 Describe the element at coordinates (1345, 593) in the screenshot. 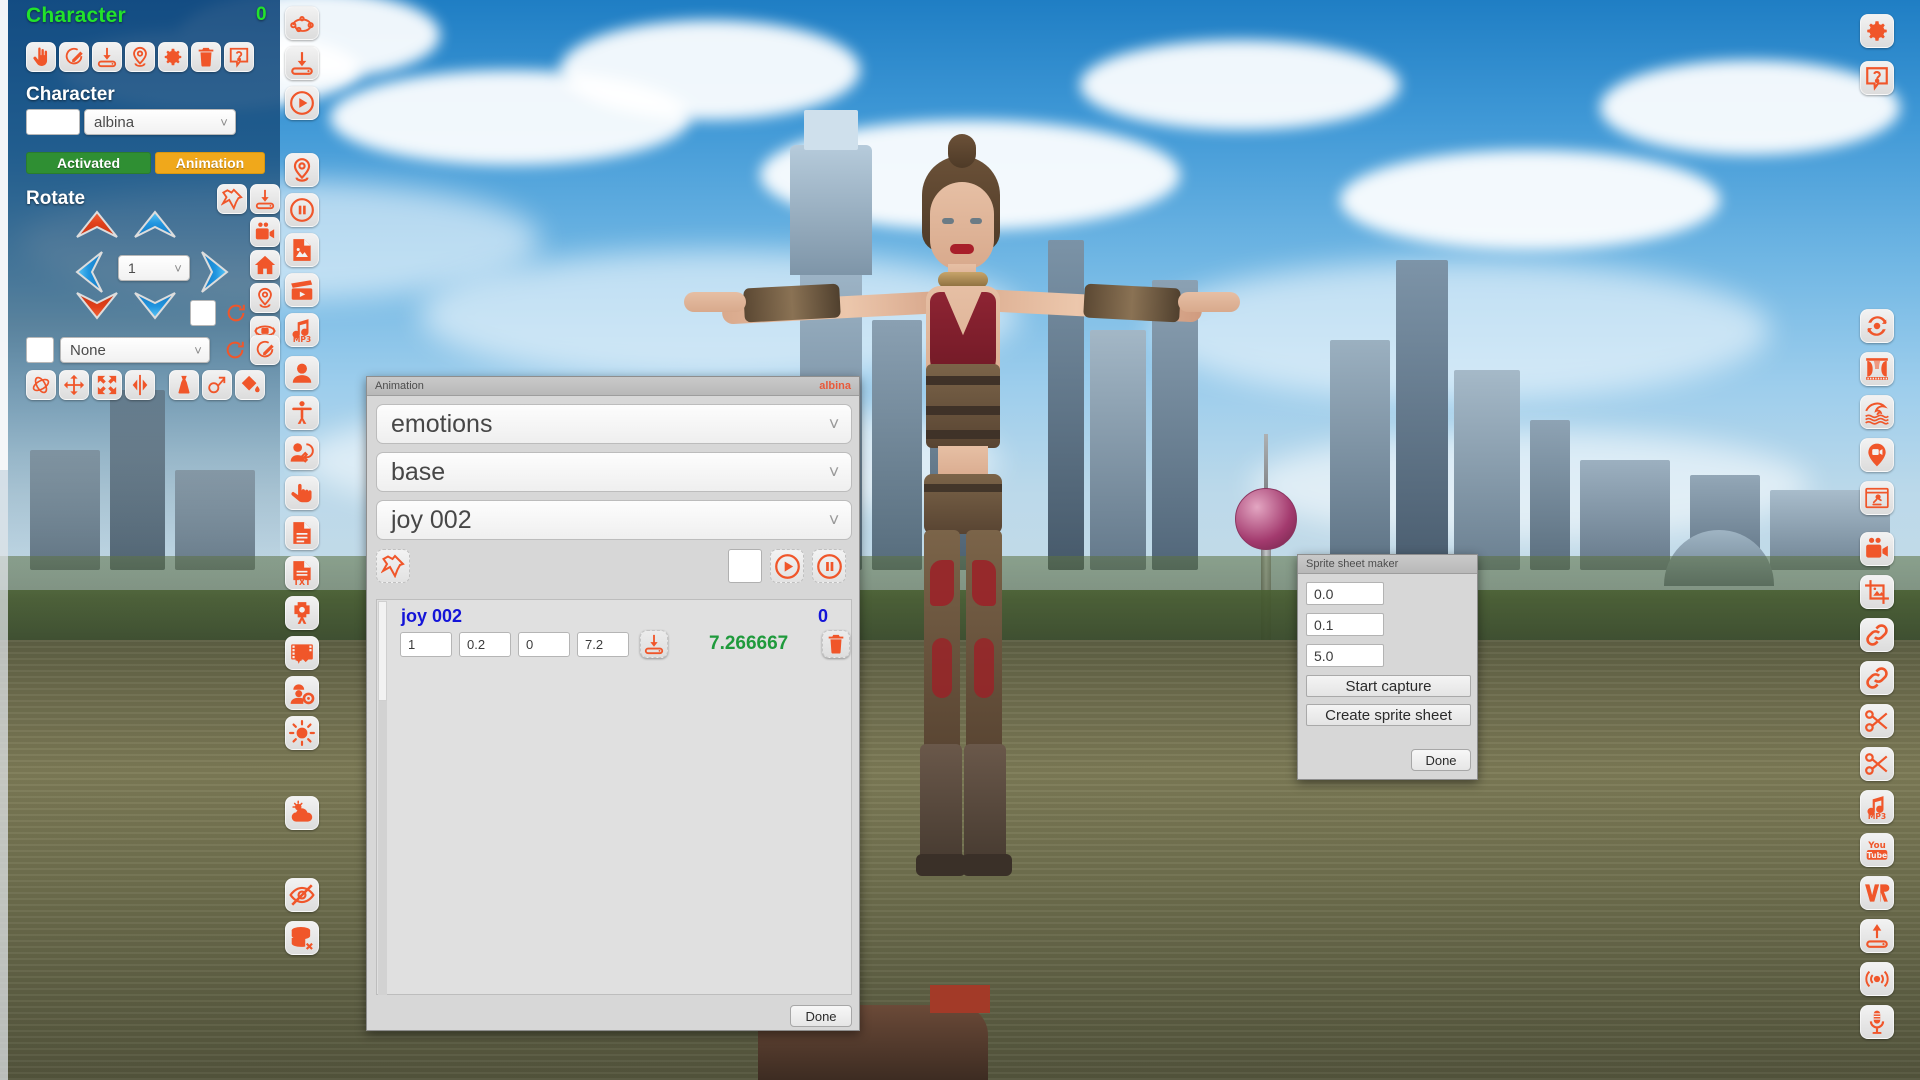

I see `sprite-field-start: 0.0` at that location.